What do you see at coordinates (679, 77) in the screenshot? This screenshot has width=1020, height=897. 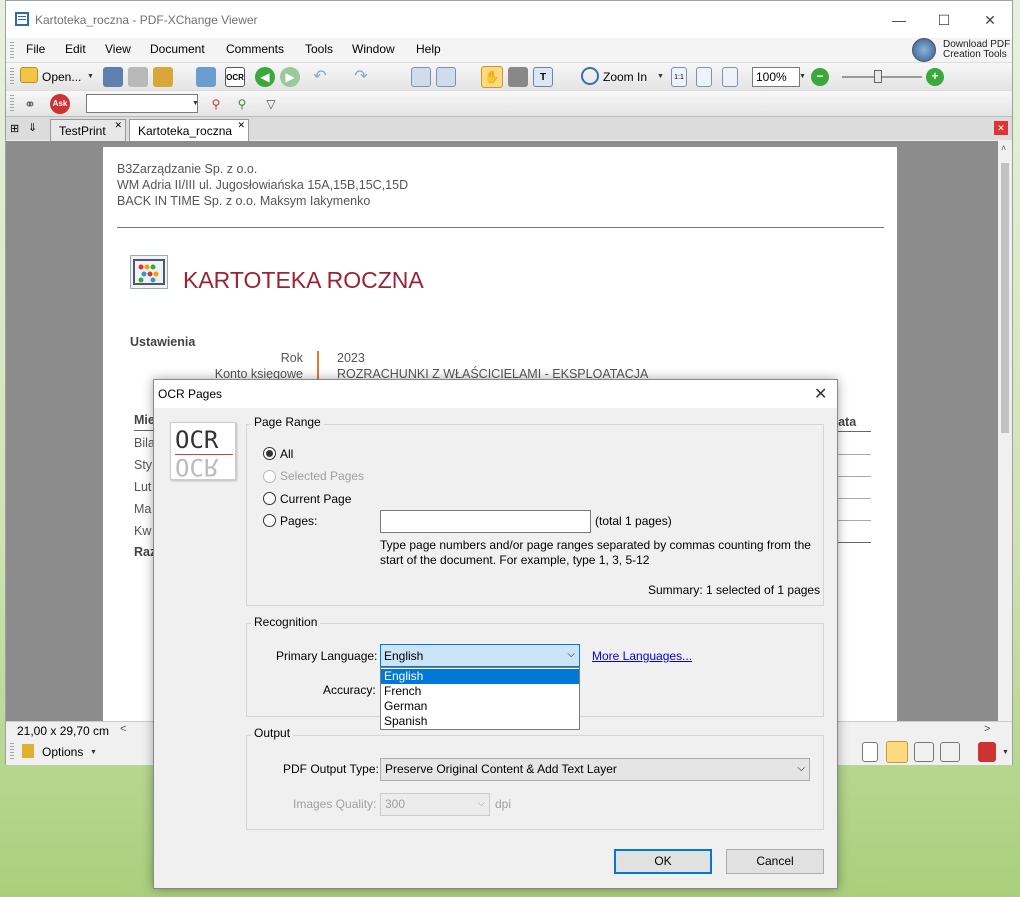 I see `actual-size-icon: 1:1` at bounding box center [679, 77].